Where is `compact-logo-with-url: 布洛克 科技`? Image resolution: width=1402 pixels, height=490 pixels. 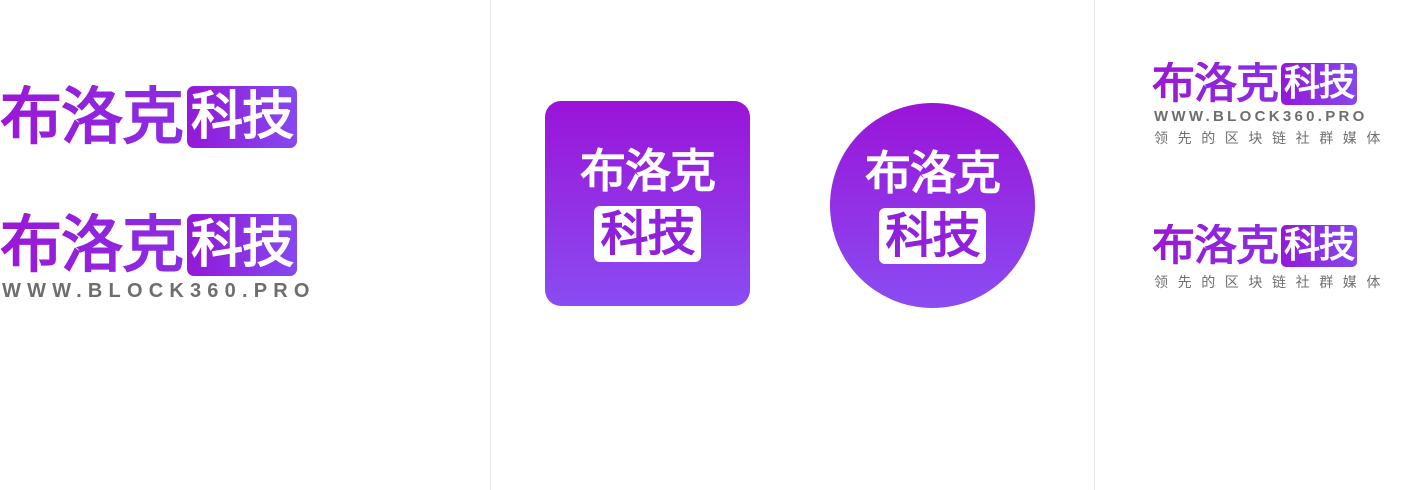
compact-logo-with-url: 布洛克 科技 is located at coordinates (1255, 84).